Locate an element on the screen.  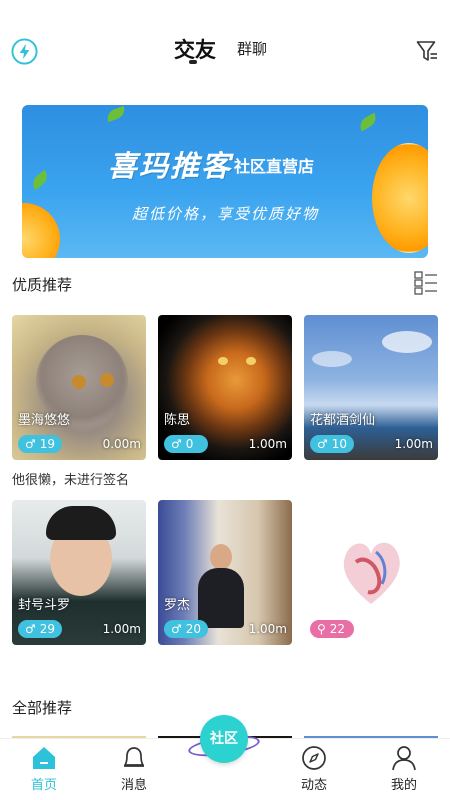
grid-list-icon is located at coordinates (426, 283).